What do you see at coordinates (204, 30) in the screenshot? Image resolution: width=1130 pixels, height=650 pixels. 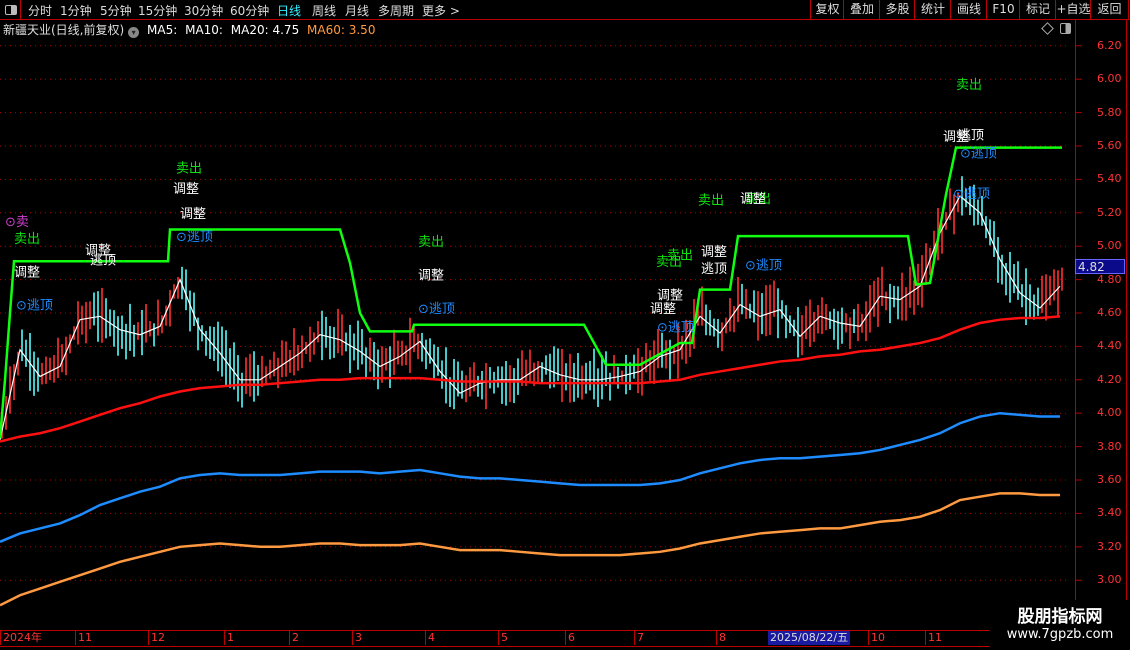 I see `ma10-value: MA10:` at bounding box center [204, 30].